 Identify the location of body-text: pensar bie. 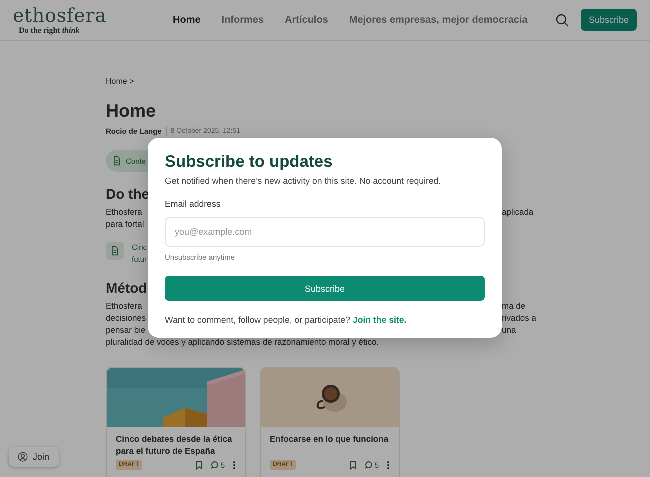
(126, 330).